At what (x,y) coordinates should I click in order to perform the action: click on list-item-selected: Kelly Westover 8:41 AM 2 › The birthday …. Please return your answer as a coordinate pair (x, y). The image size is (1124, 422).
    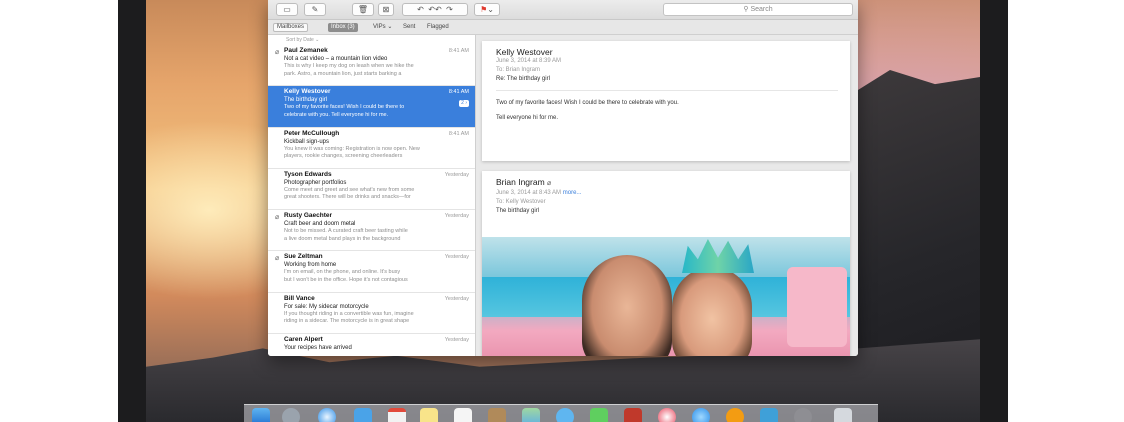
    Looking at the image, I should click on (371, 107).